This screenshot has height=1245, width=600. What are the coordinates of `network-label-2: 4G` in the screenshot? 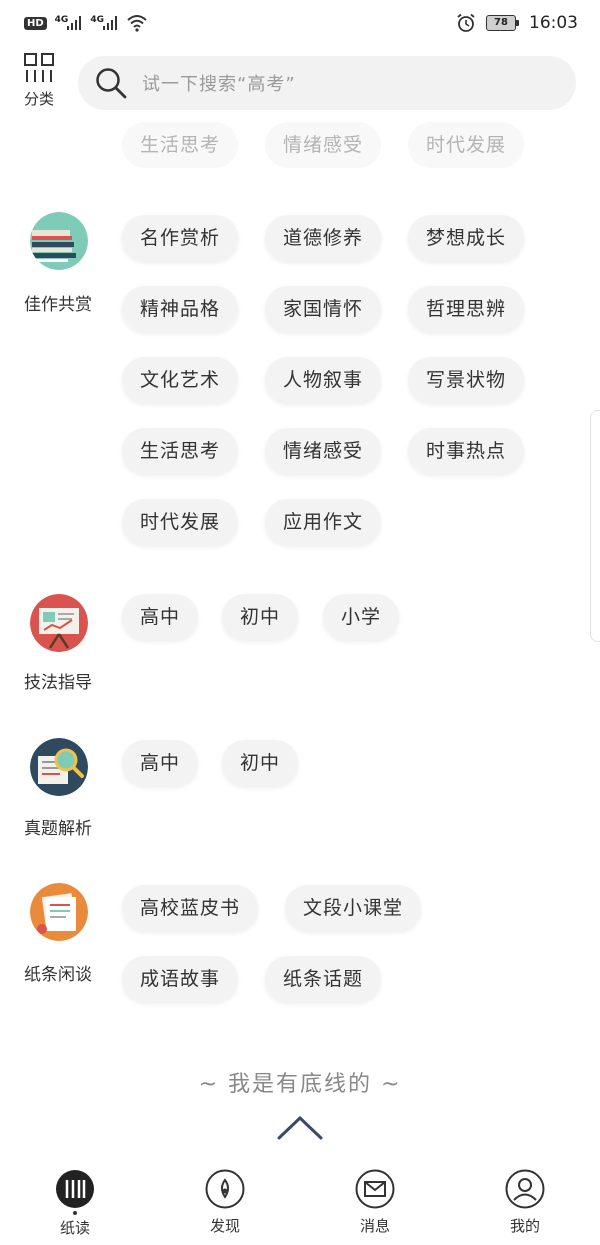 It's located at (97, 20).